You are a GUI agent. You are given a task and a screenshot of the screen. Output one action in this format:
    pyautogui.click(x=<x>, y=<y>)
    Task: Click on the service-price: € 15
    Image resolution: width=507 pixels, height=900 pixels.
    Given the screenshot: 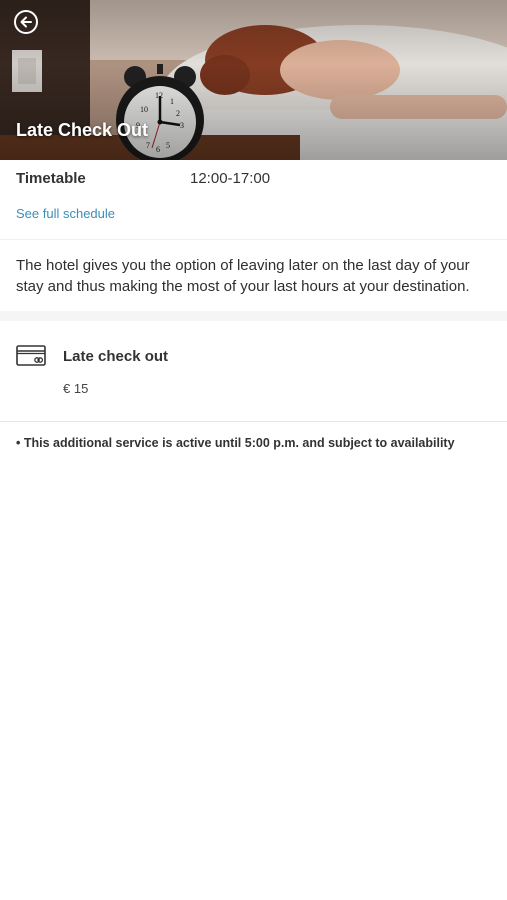 What is the action you would take?
    pyautogui.click(x=76, y=388)
    